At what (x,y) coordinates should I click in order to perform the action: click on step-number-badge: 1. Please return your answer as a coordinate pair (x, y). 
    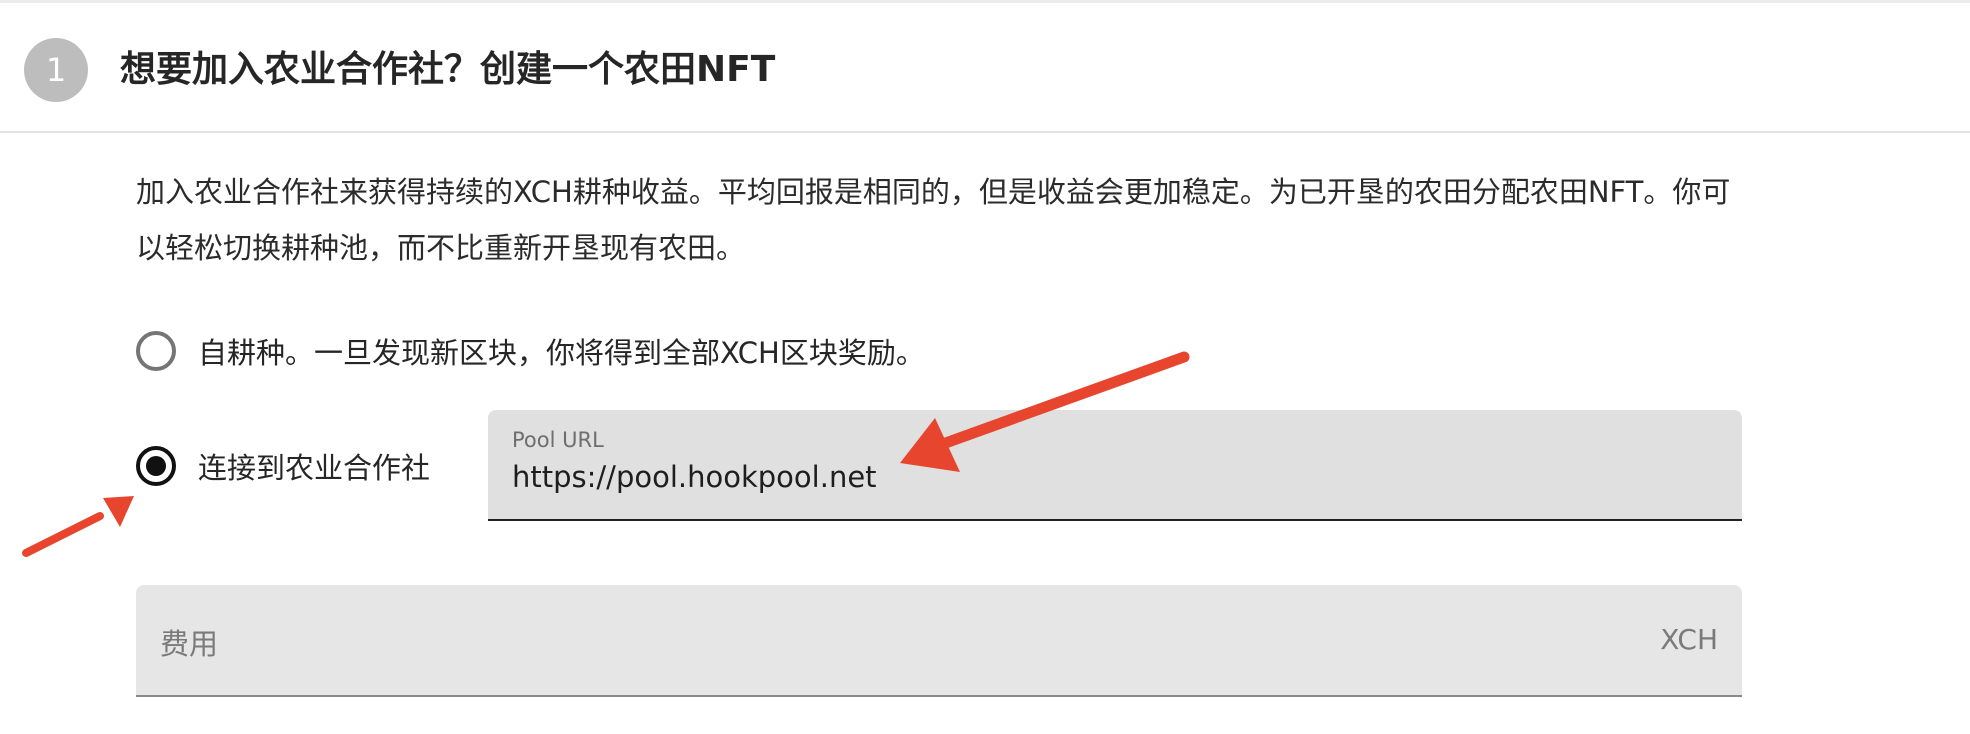
    Looking at the image, I should click on (56, 70).